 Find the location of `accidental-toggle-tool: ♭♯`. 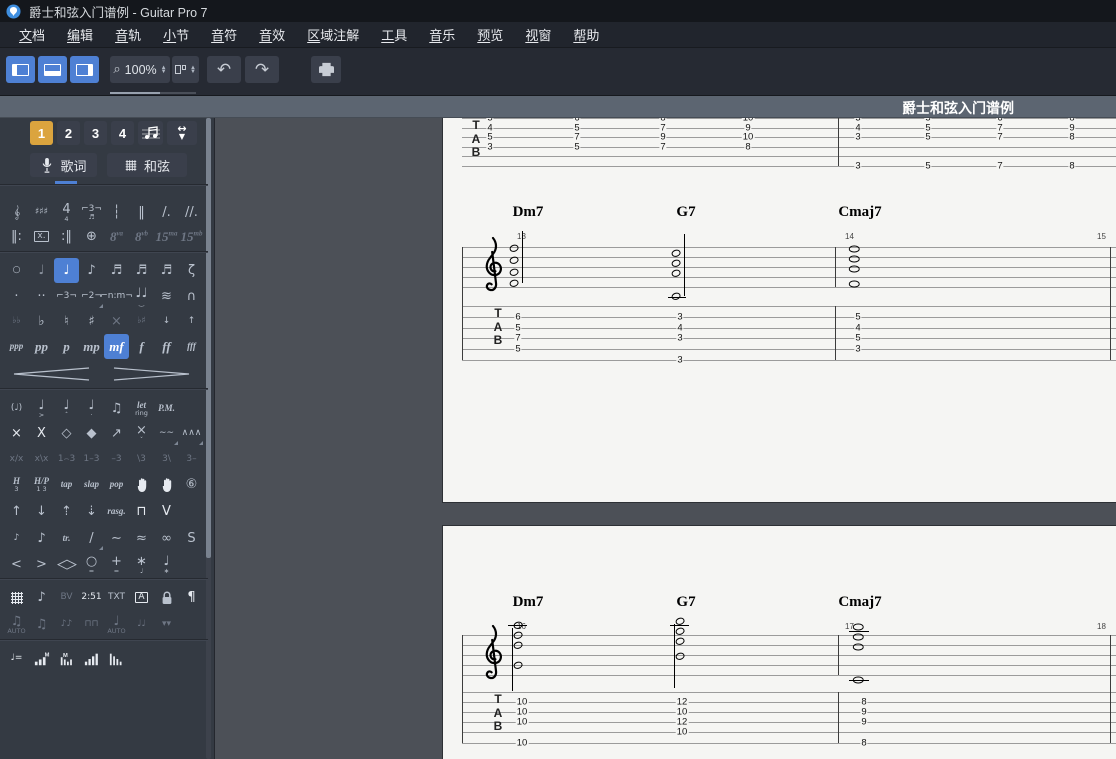

accidental-toggle-tool: ♭♯ is located at coordinates (141, 321).